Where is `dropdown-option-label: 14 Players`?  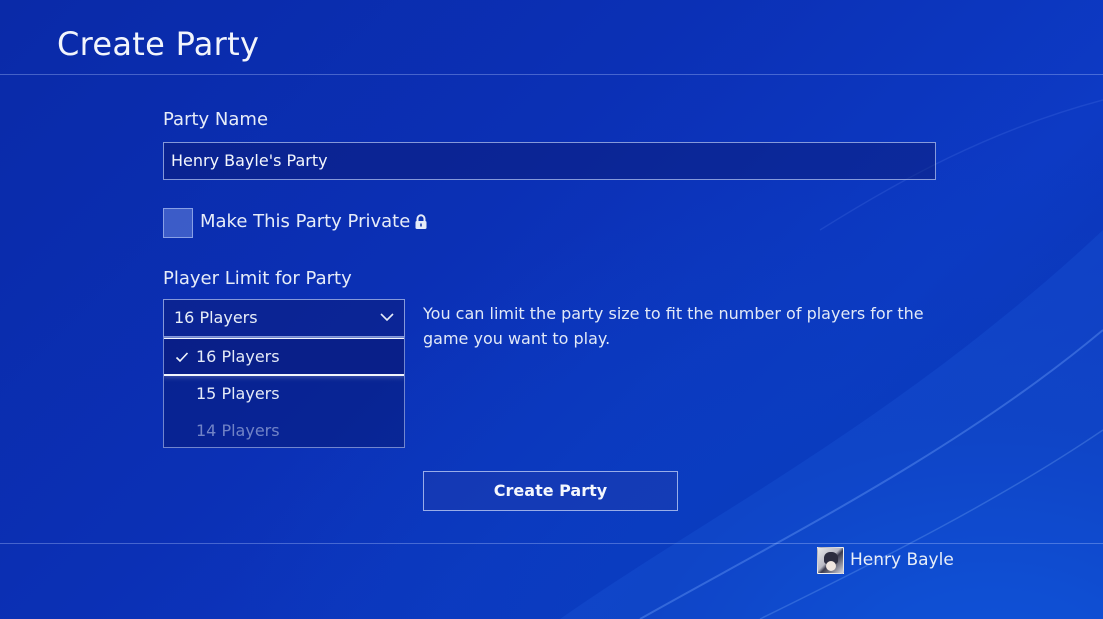 dropdown-option-label: 14 Players is located at coordinates (238, 430).